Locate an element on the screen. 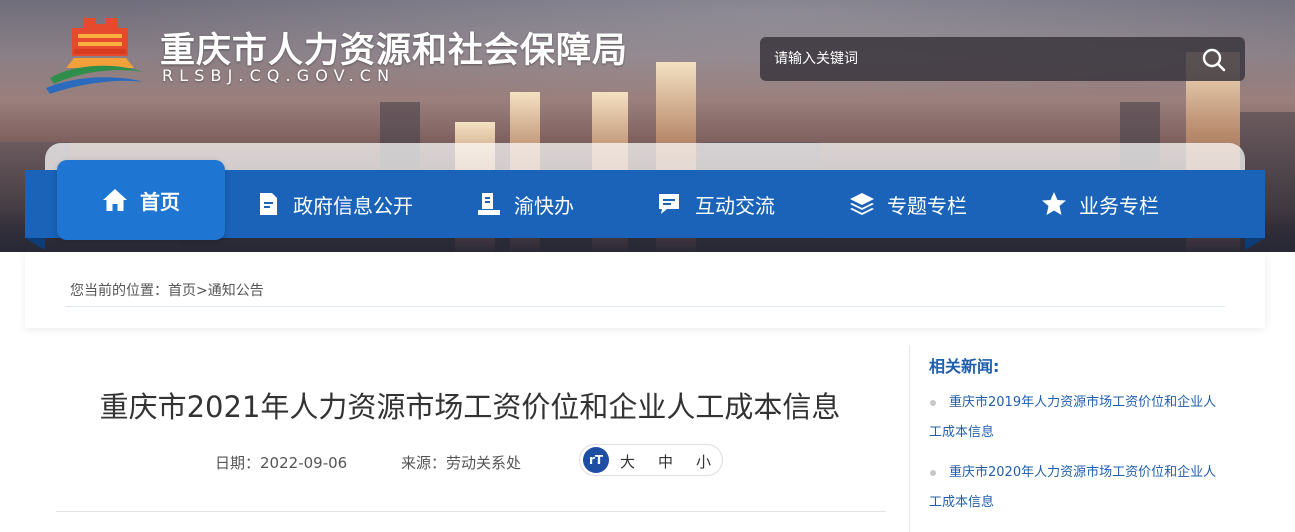 Image resolution: width=1295 pixels, height=532 pixels. article-source: 来源：劳动关系处 is located at coordinates (461, 462).